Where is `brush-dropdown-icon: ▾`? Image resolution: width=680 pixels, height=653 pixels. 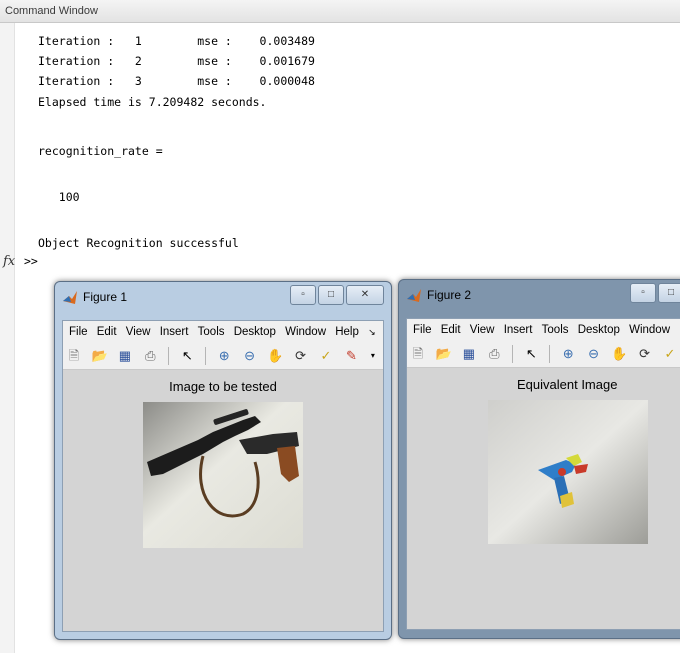
brush-dropdown-icon: ▾ is located at coordinates (373, 356).